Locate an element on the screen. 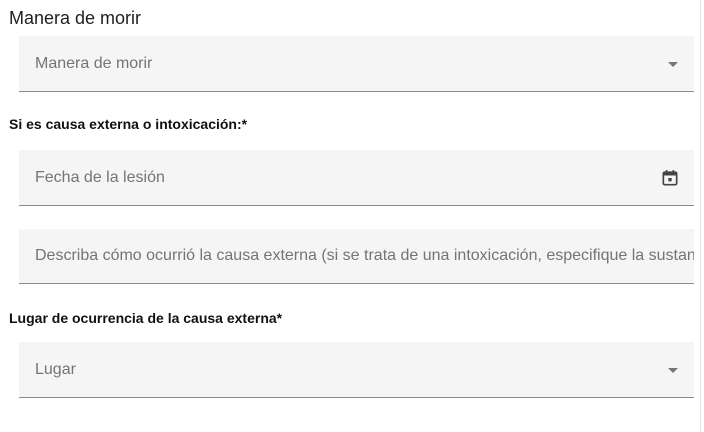 Image resolution: width=704 pixels, height=432 pixels. injury-date-placeholder: Fecha de la lesión is located at coordinates (100, 177).